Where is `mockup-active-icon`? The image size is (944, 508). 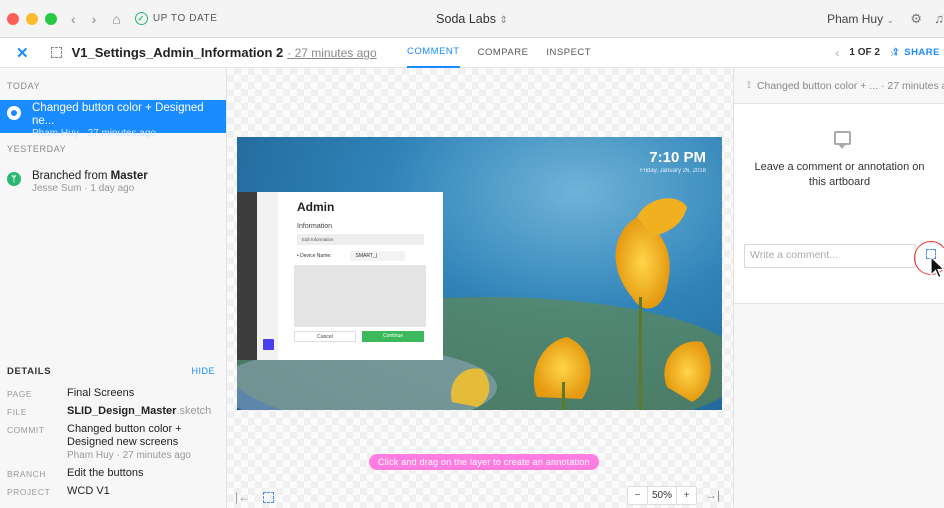 mockup-active-icon is located at coordinates (268, 344).